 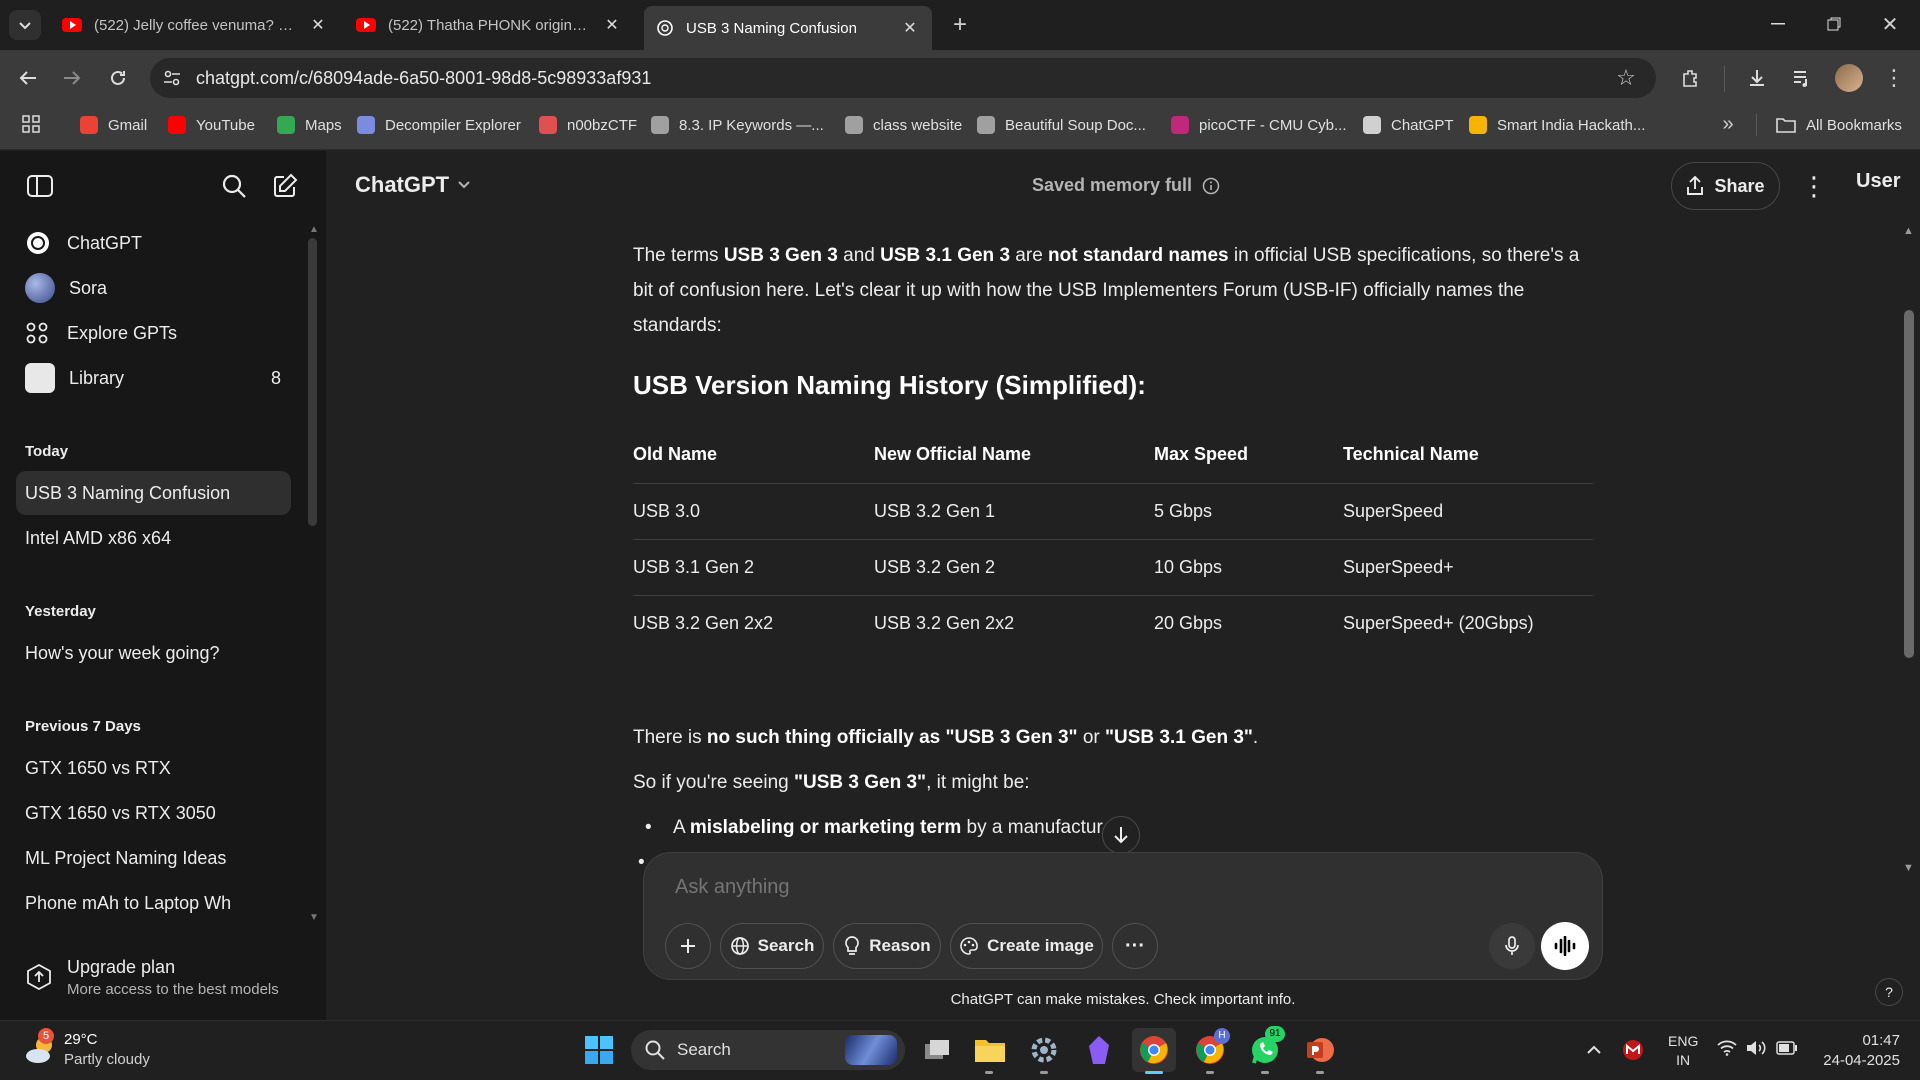 What do you see at coordinates (153, 653) in the screenshot?
I see `history-item: How's your week going?` at bounding box center [153, 653].